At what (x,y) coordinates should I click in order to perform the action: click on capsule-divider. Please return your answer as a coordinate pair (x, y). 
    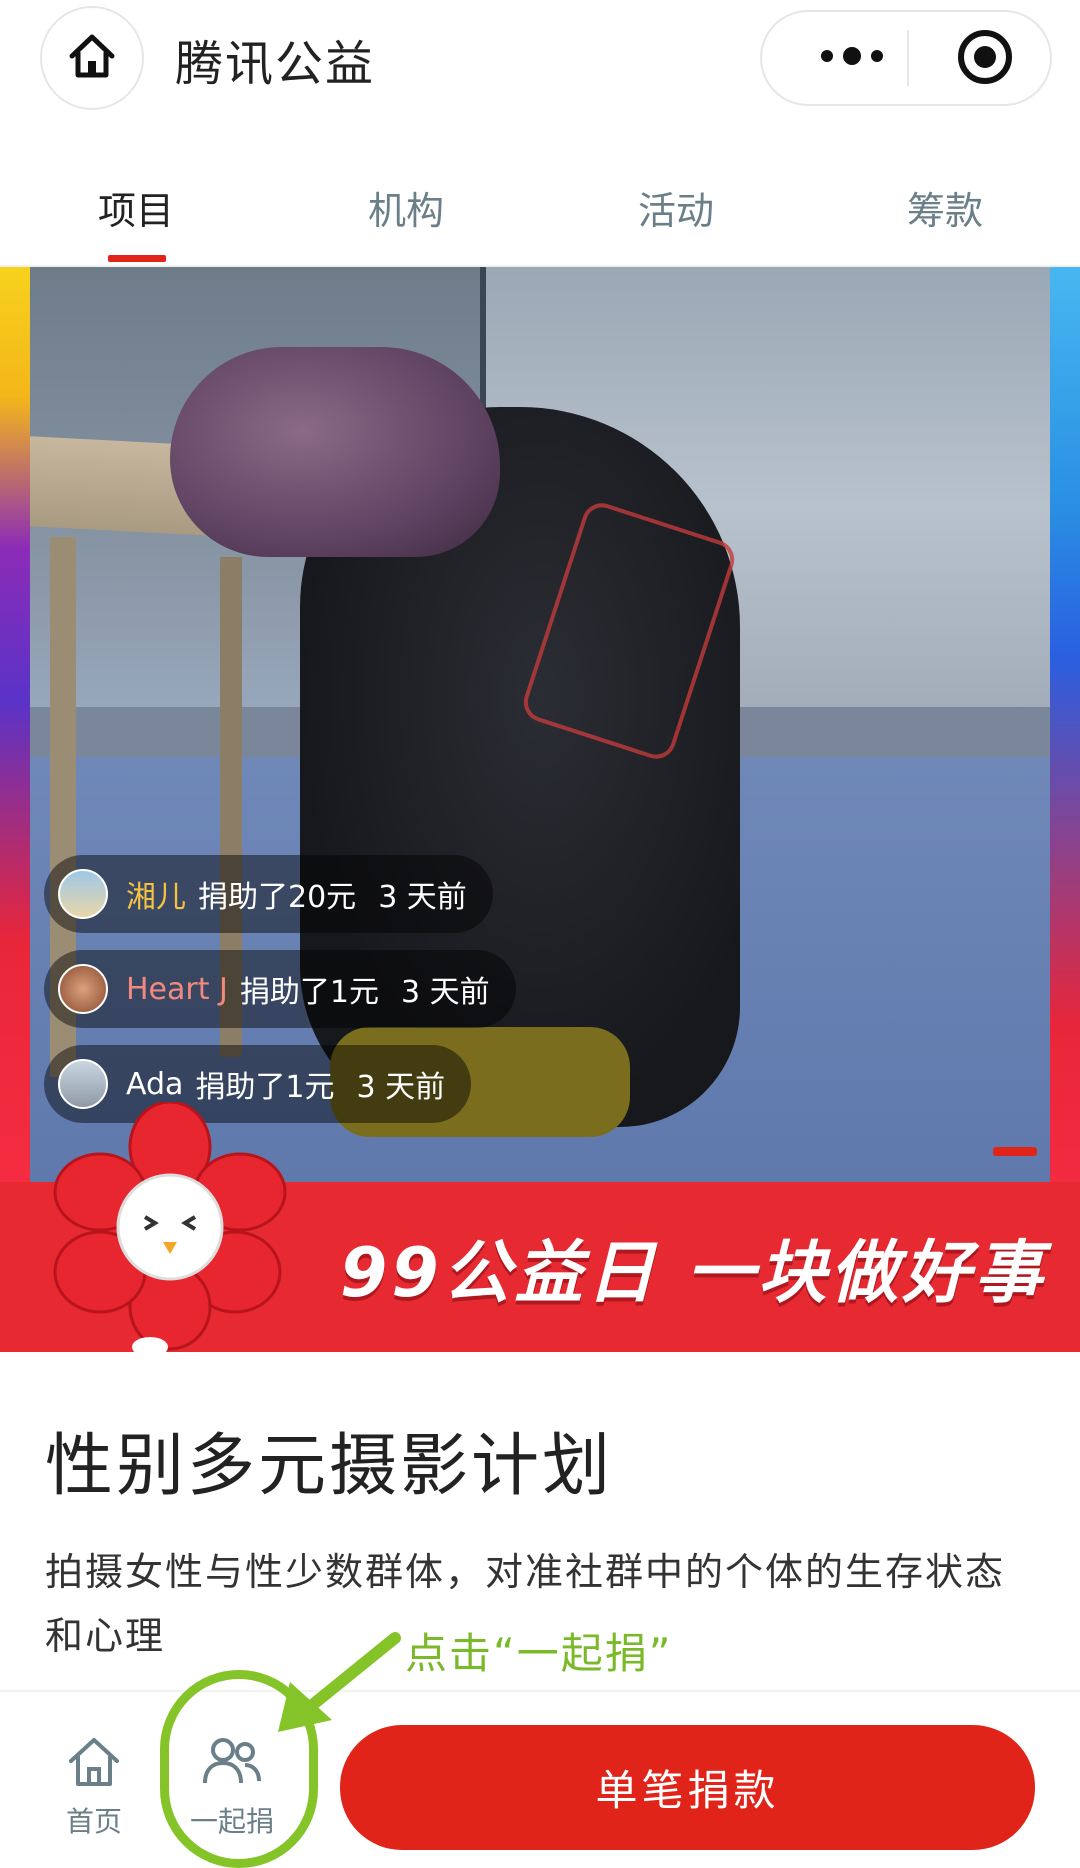
    Looking at the image, I should click on (908, 58).